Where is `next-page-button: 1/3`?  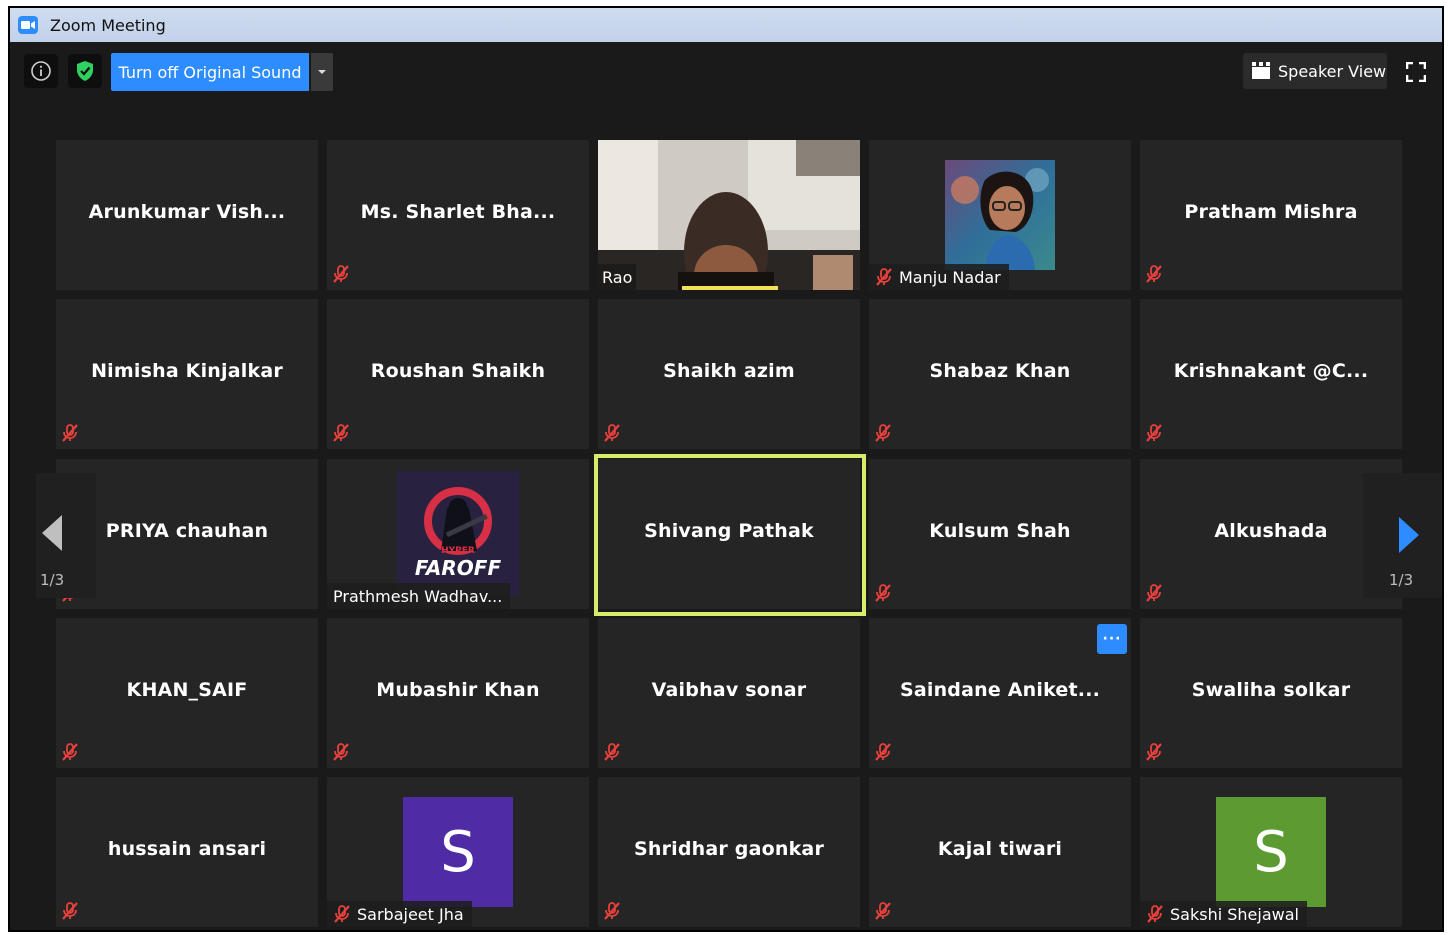
next-page-button: 1/3 is located at coordinates (1402, 535).